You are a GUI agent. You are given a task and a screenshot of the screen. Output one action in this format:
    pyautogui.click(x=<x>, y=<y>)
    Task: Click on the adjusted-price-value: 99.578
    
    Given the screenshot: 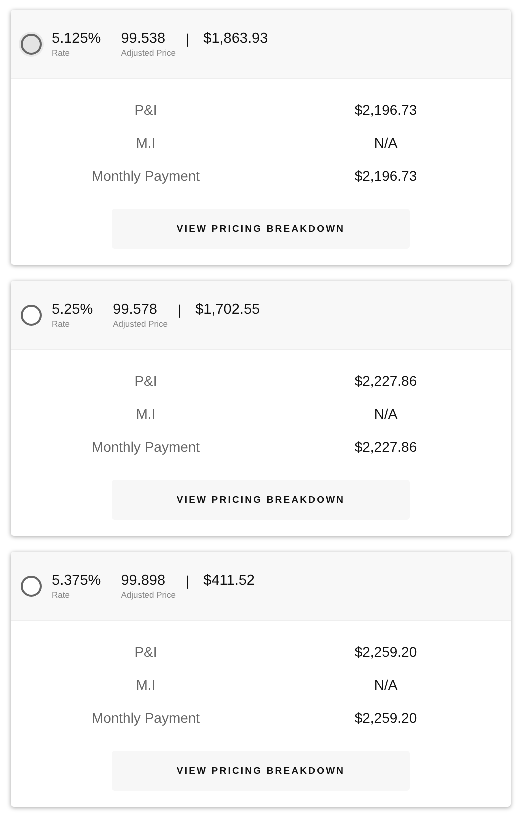 What is the action you would take?
    pyautogui.click(x=135, y=310)
    